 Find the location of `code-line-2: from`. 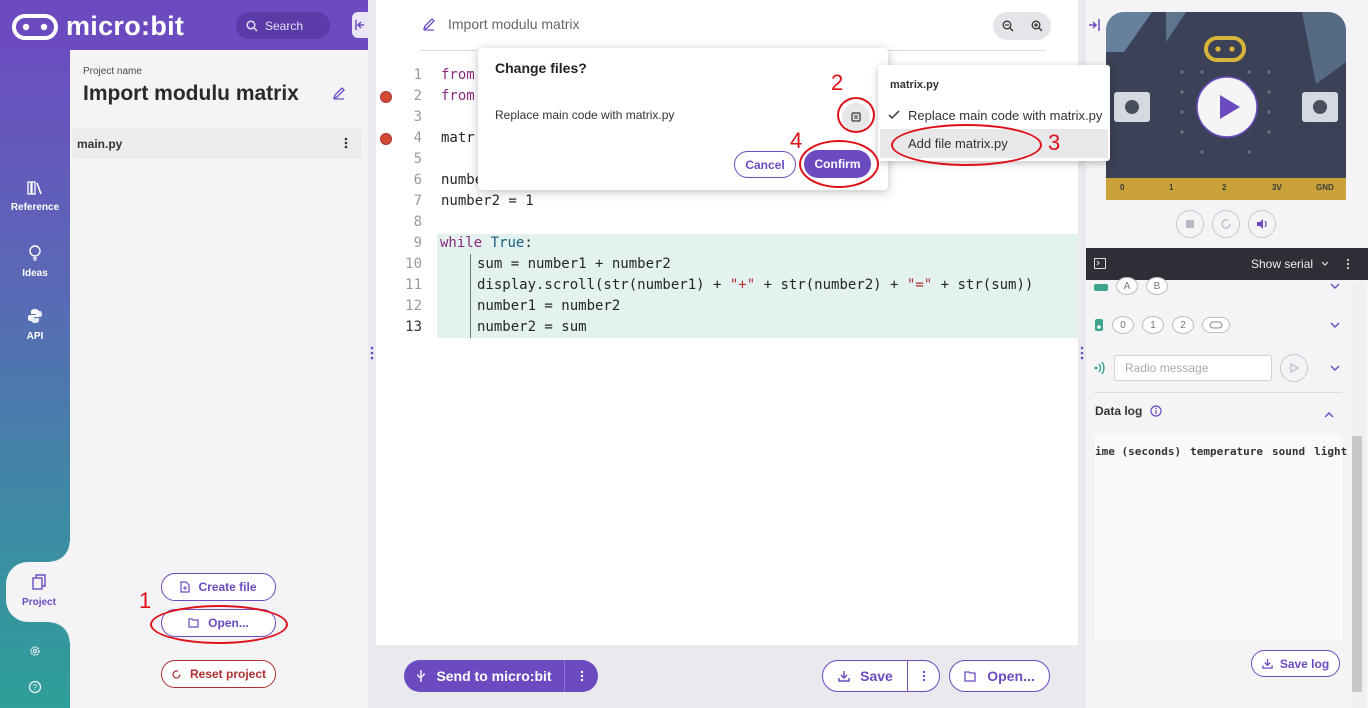

code-line-2: from is located at coordinates (458, 96).